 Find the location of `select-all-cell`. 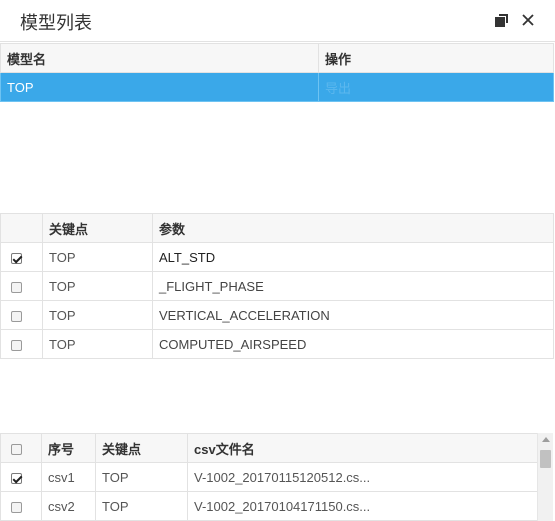

select-all-cell is located at coordinates (21, 448).